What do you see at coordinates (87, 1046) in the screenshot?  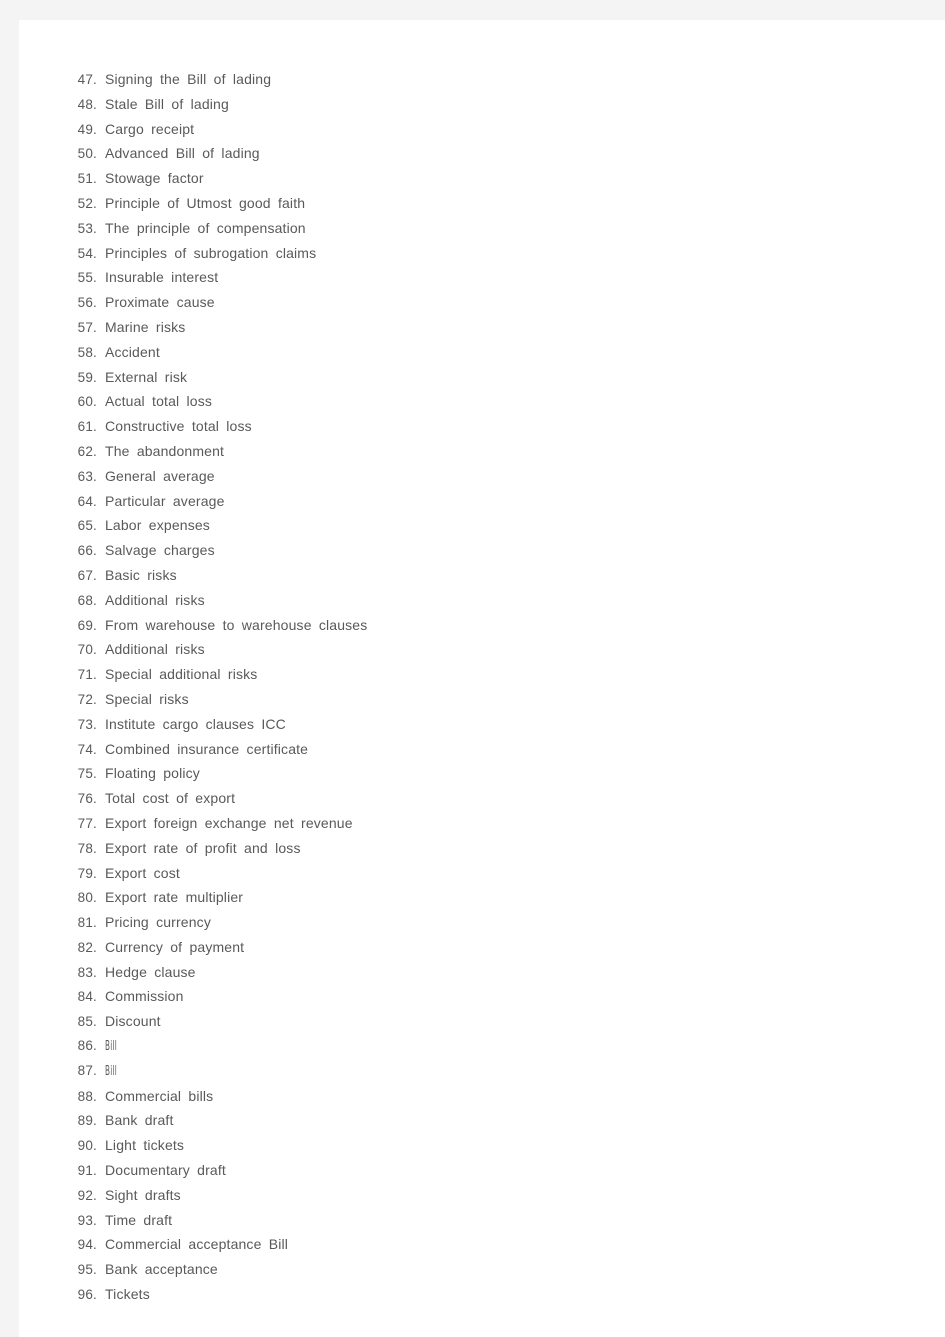 I see `list-item-number: 86.` at bounding box center [87, 1046].